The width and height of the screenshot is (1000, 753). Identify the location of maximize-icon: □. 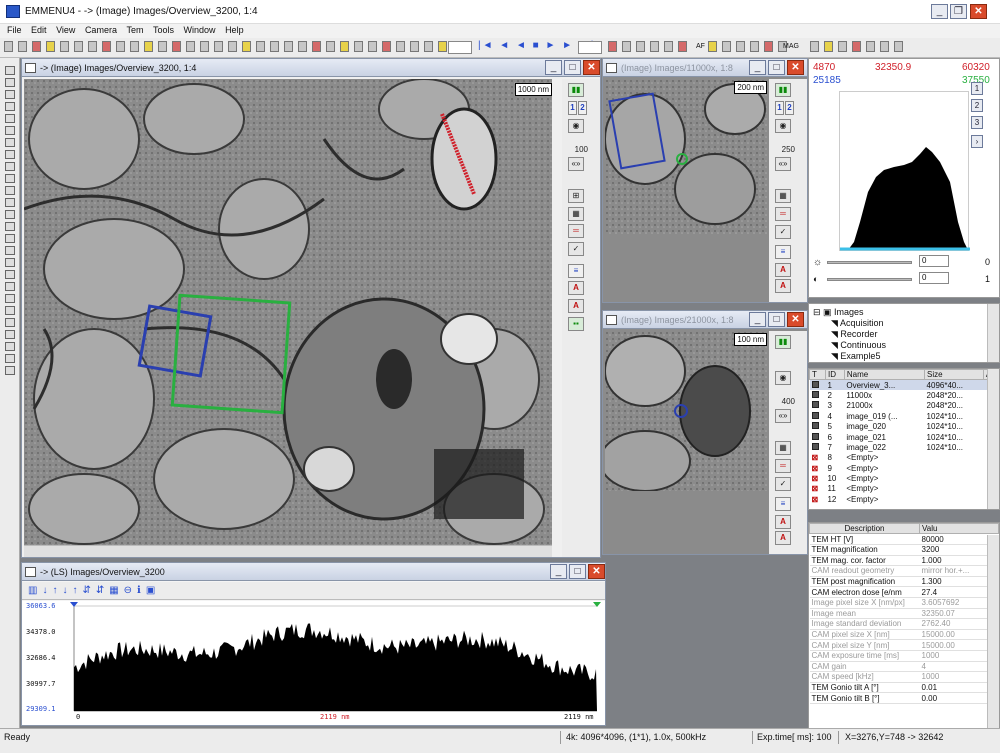
(572, 67).